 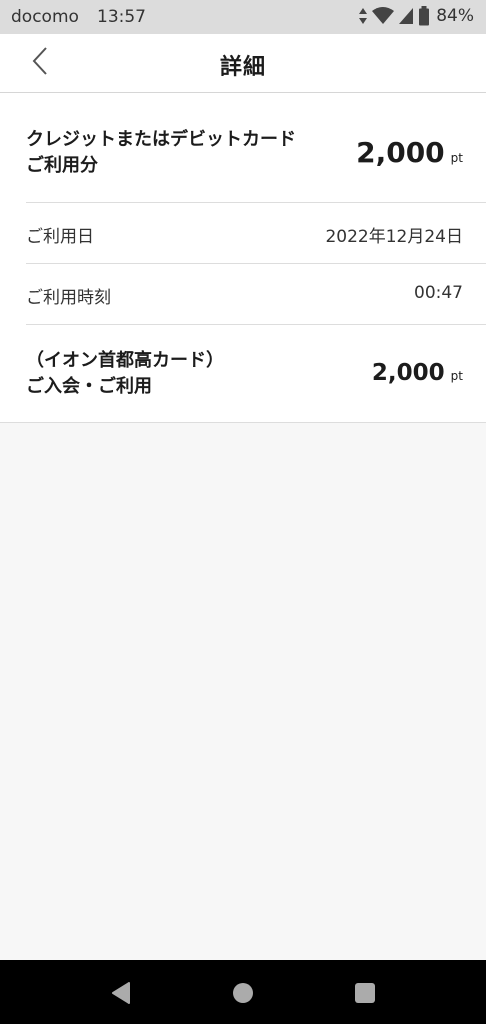 What do you see at coordinates (256, 294) in the screenshot?
I see `usage-time-row: ご利用時刻 00:47` at bounding box center [256, 294].